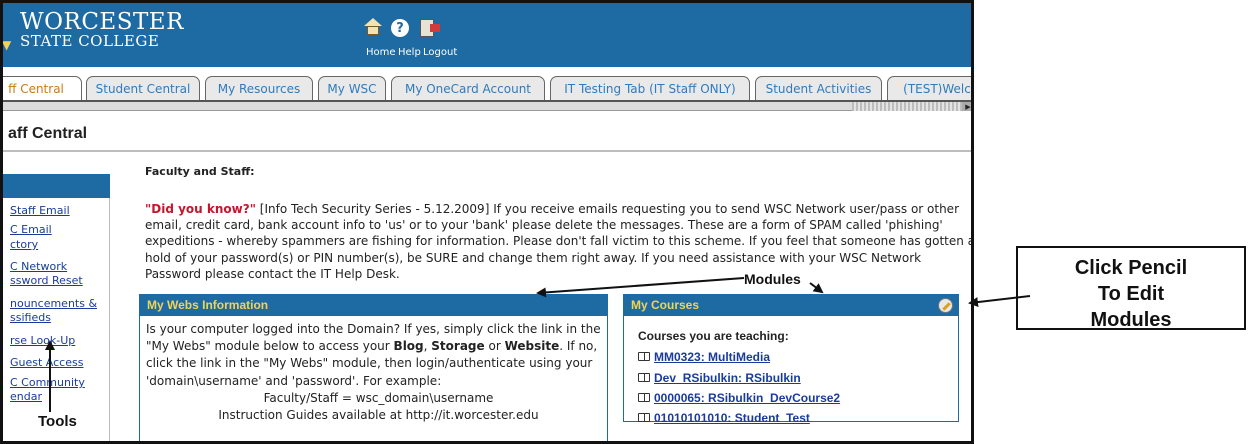 This screenshot has height=444, width=1248. Describe the element at coordinates (90, 41) in the screenshot. I see `logo-text-line2: STATE COLLEGE` at that location.